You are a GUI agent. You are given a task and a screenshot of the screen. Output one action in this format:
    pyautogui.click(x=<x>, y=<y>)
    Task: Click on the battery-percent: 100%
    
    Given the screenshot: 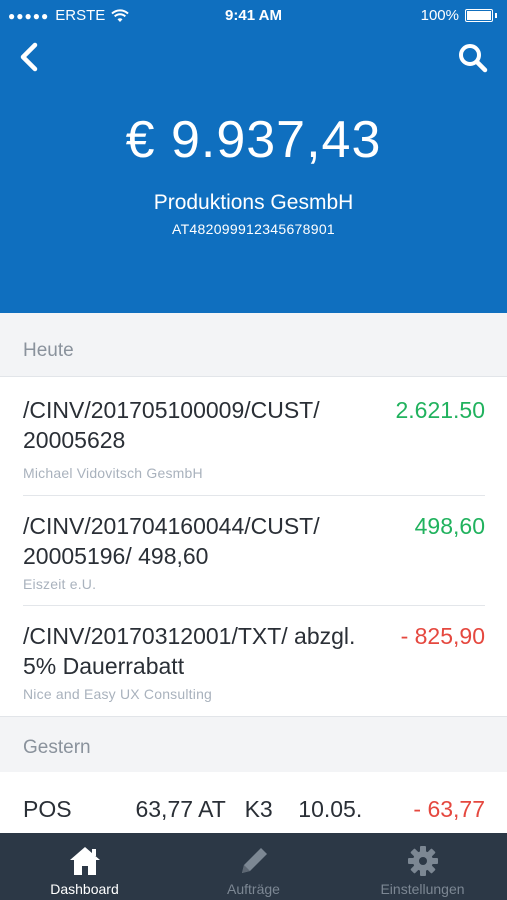 What is the action you would take?
    pyautogui.click(x=439, y=15)
    